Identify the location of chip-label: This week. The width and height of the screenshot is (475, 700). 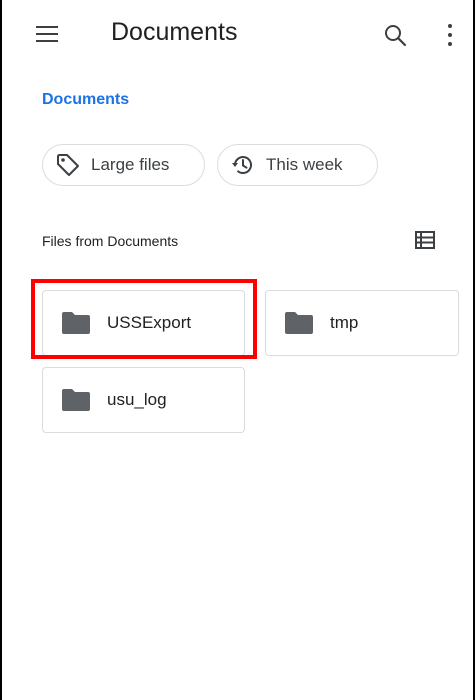
(304, 164).